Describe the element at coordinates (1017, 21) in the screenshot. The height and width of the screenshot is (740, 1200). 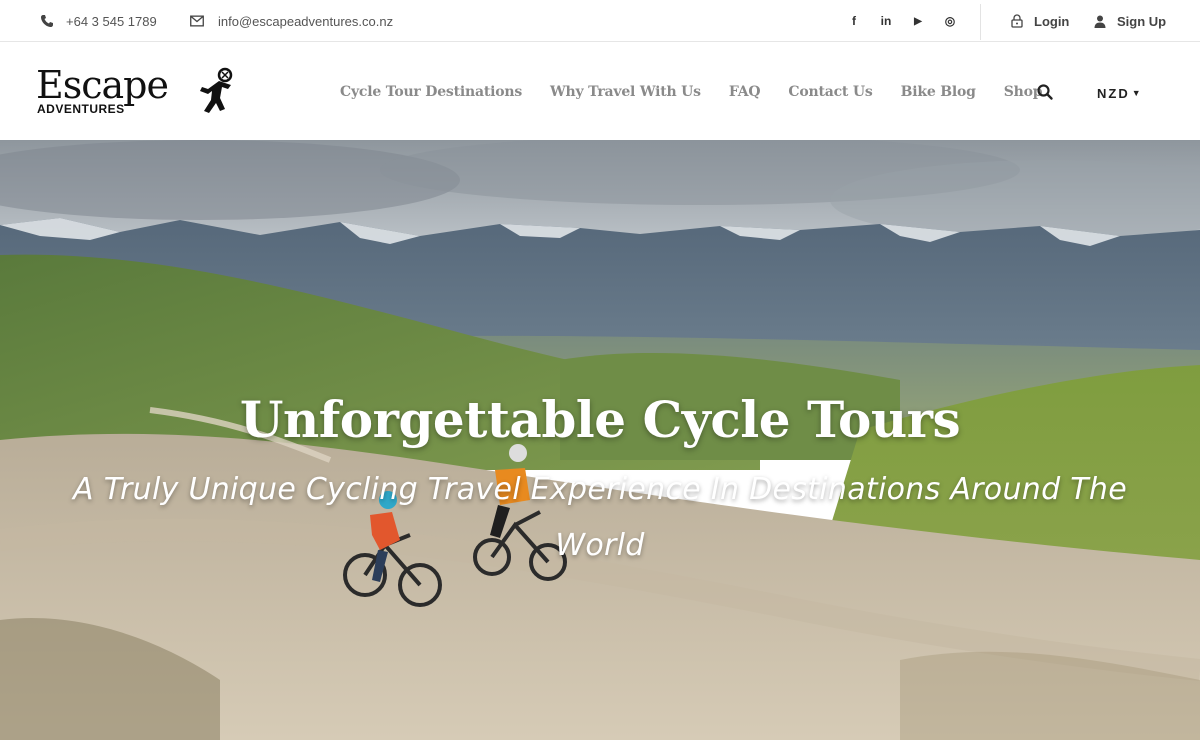
I see `lock-icon` at that location.